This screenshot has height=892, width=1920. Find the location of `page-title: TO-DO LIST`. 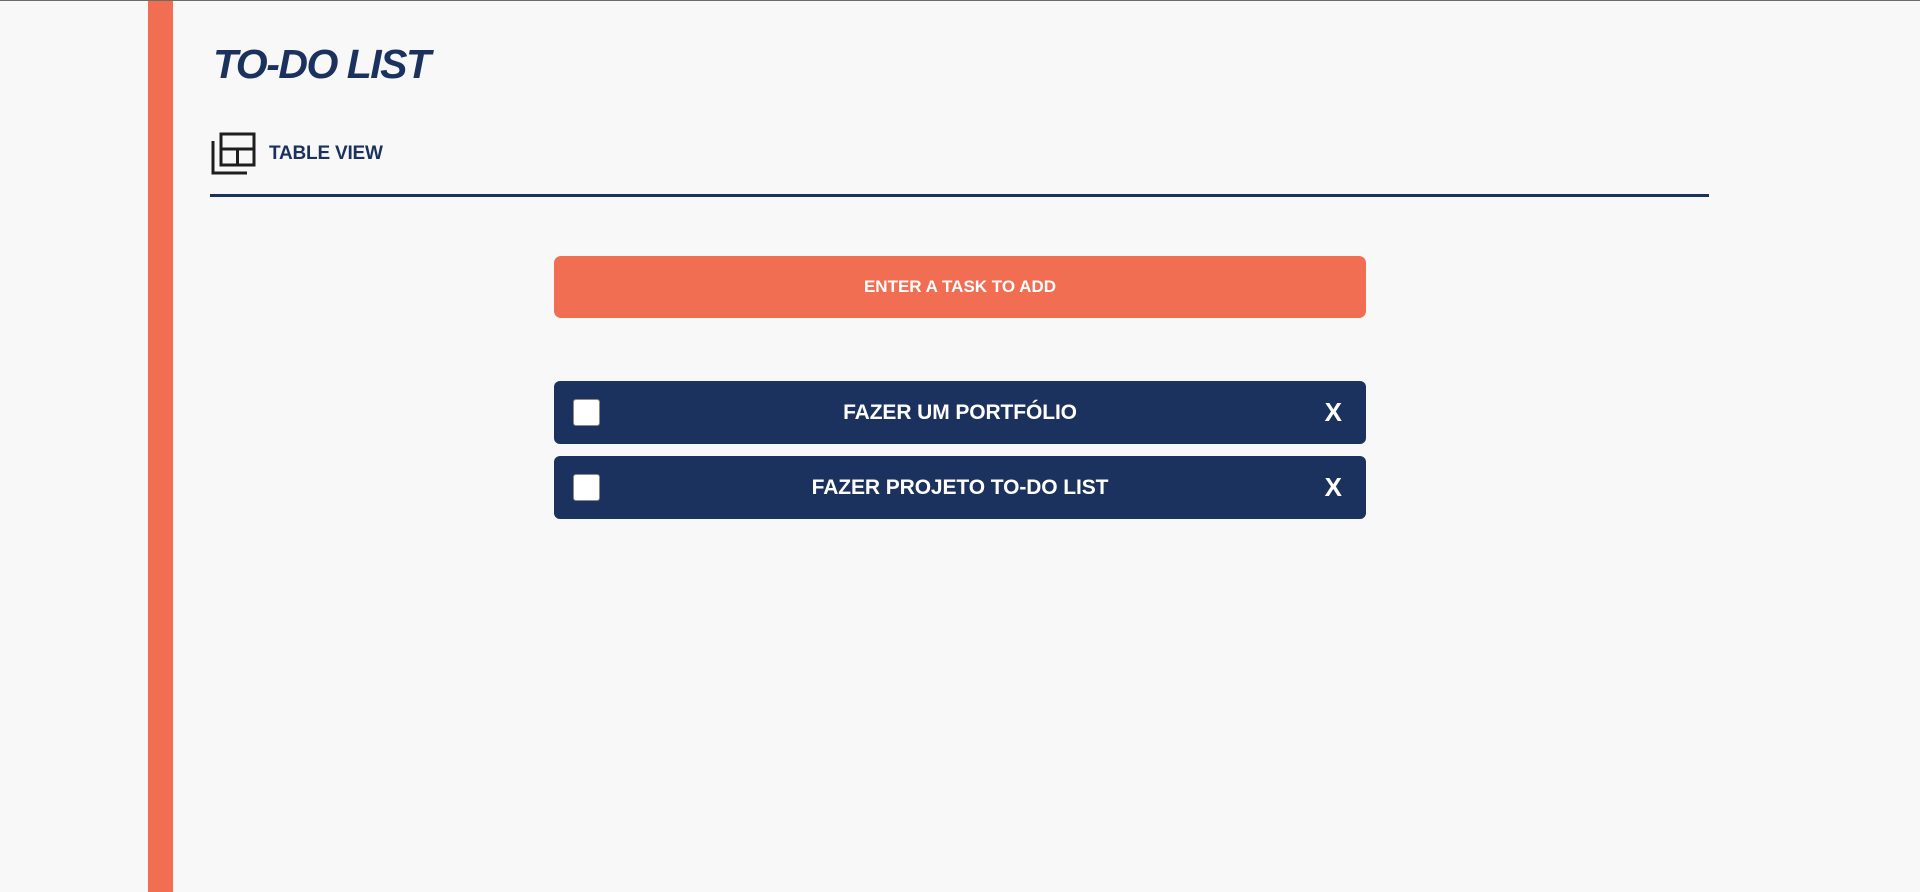

page-title: TO-DO LIST is located at coordinates (322, 64).